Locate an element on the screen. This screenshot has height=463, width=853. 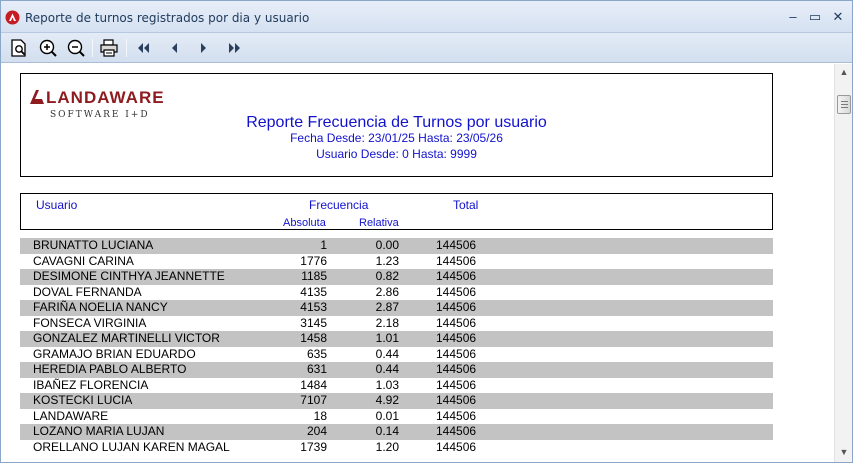
toolbar-separator is located at coordinates (126, 48).